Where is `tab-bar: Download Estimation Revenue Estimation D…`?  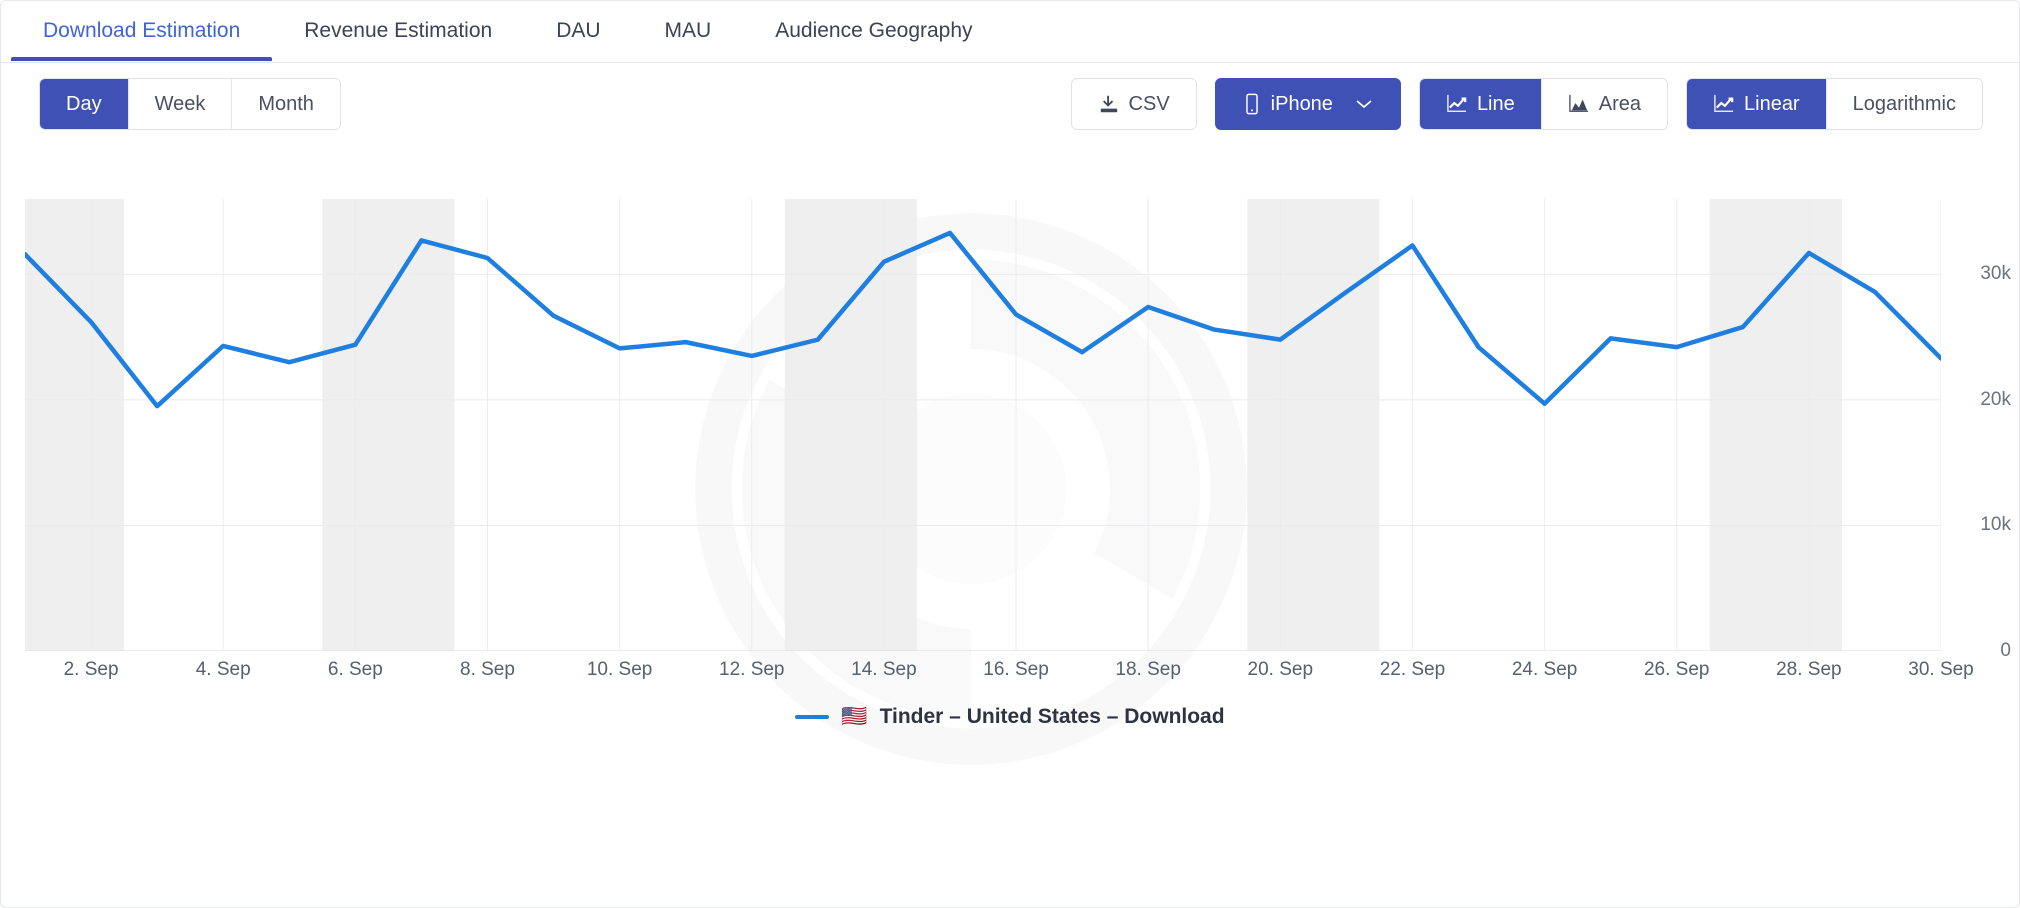 tab-bar: Download Estimation Revenue Estimation D… is located at coordinates (1010, 32).